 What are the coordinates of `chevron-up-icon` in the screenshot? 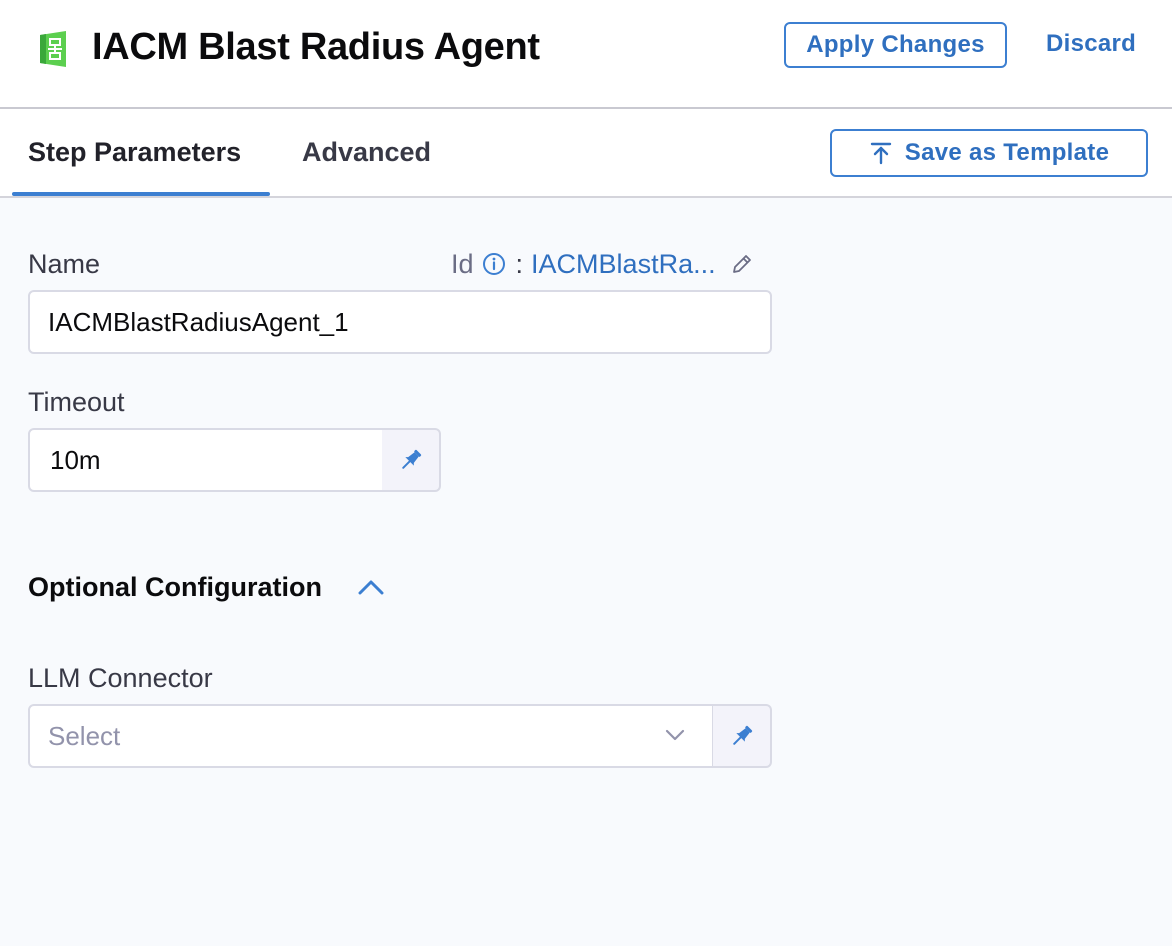 It's located at (371, 587).